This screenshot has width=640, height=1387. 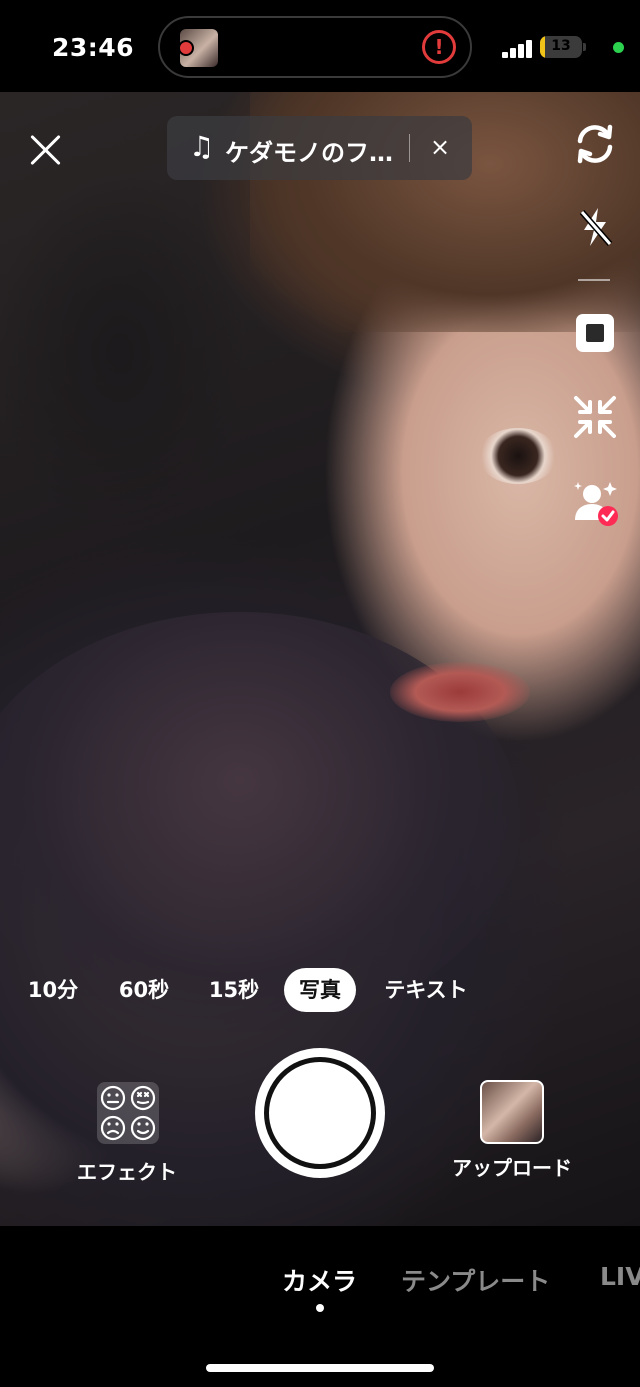 What do you see at coordinates (439, 47) in the screenshot?
I see `alert-icon: !` at bounding box center [439, 47].